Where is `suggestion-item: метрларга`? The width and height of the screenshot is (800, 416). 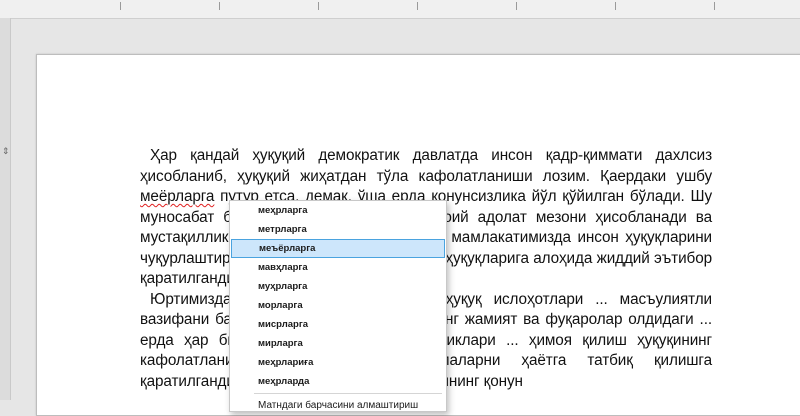
suggestion-item: метрларга is located at coordinates (338, 229).